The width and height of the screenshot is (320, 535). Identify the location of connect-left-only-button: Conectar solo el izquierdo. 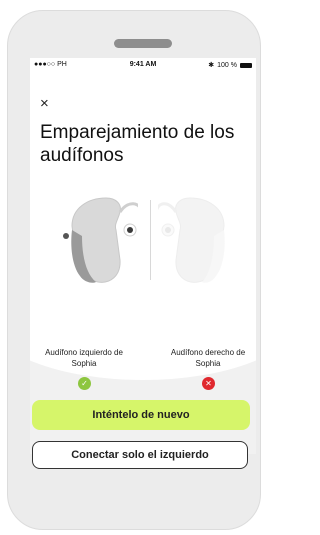
(140, 455).